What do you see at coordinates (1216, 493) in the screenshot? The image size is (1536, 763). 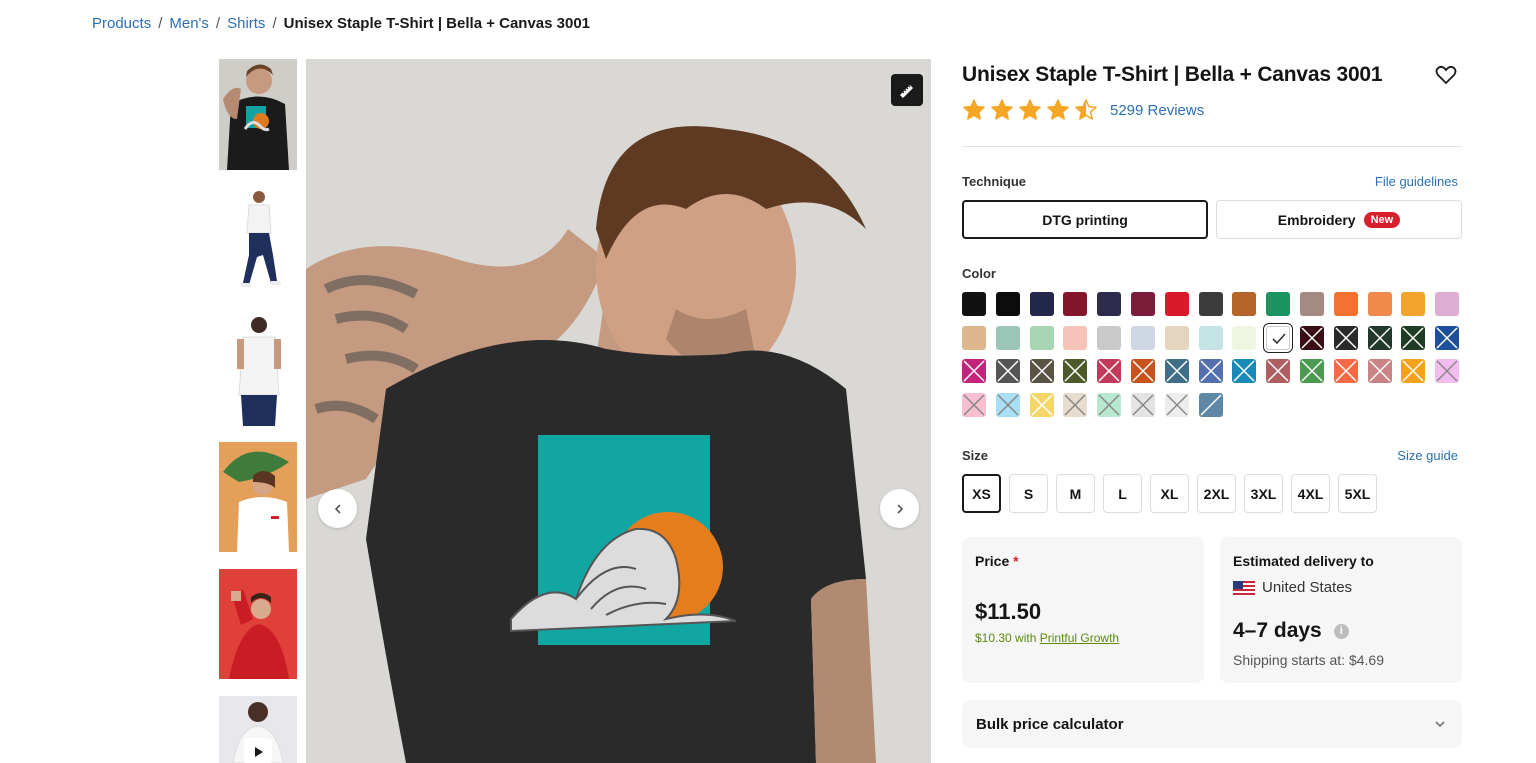 I see `size-2xl: 2XL` at bounding box center [1216, 493].